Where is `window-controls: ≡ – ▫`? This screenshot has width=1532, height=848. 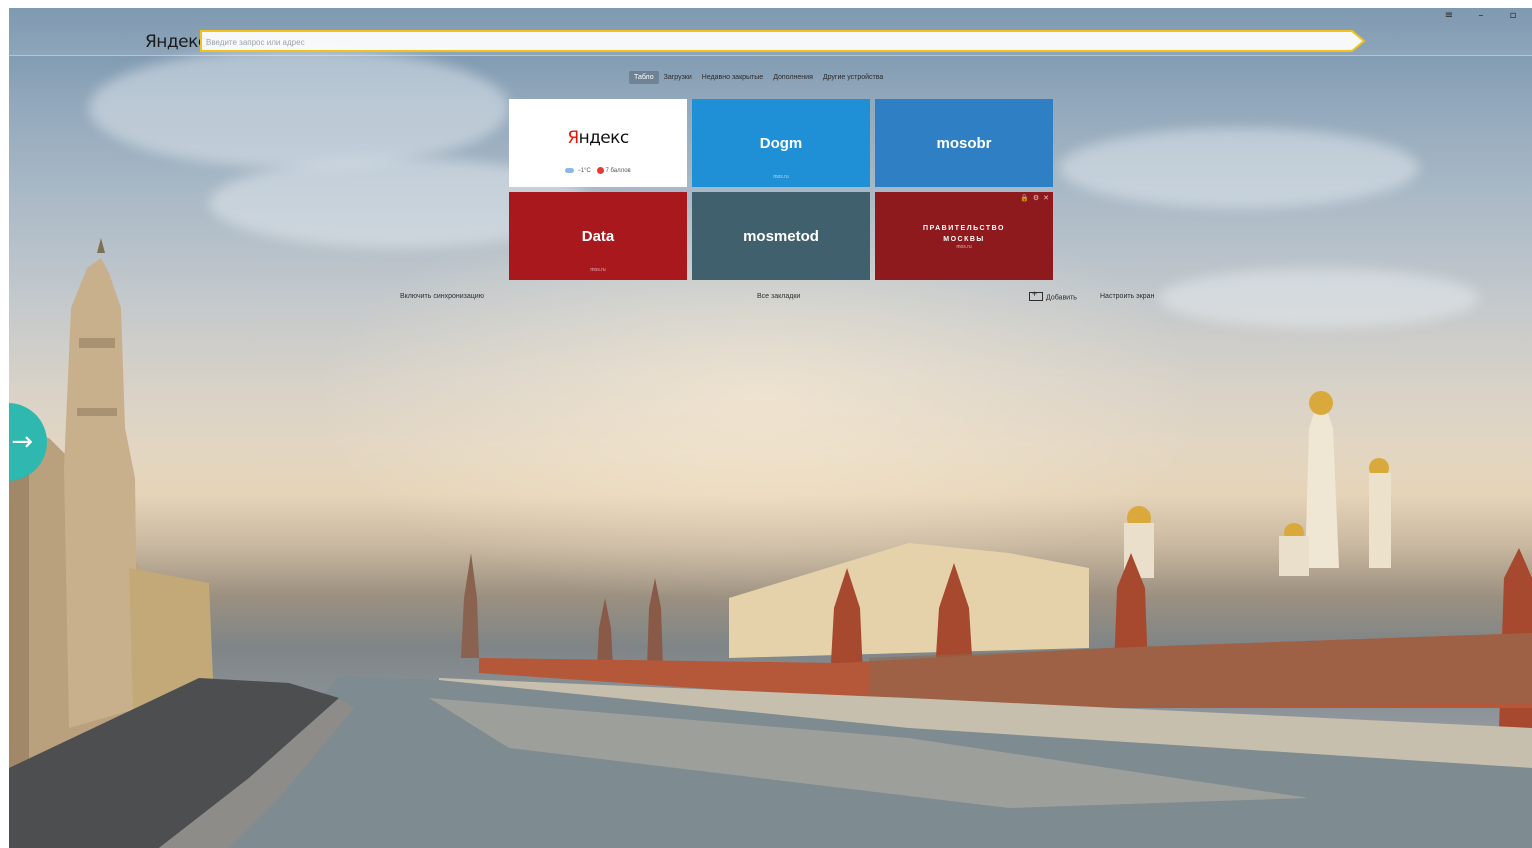
window-controls: ≡ – ▫ is located at coordinates (1481, 15).